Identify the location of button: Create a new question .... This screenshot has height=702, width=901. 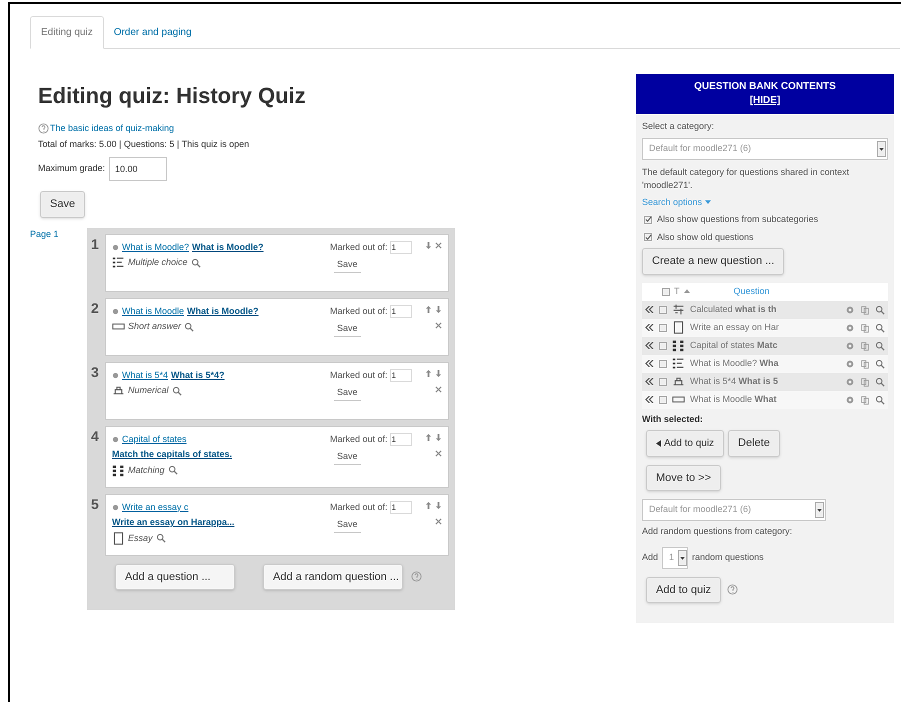
(713, 261).